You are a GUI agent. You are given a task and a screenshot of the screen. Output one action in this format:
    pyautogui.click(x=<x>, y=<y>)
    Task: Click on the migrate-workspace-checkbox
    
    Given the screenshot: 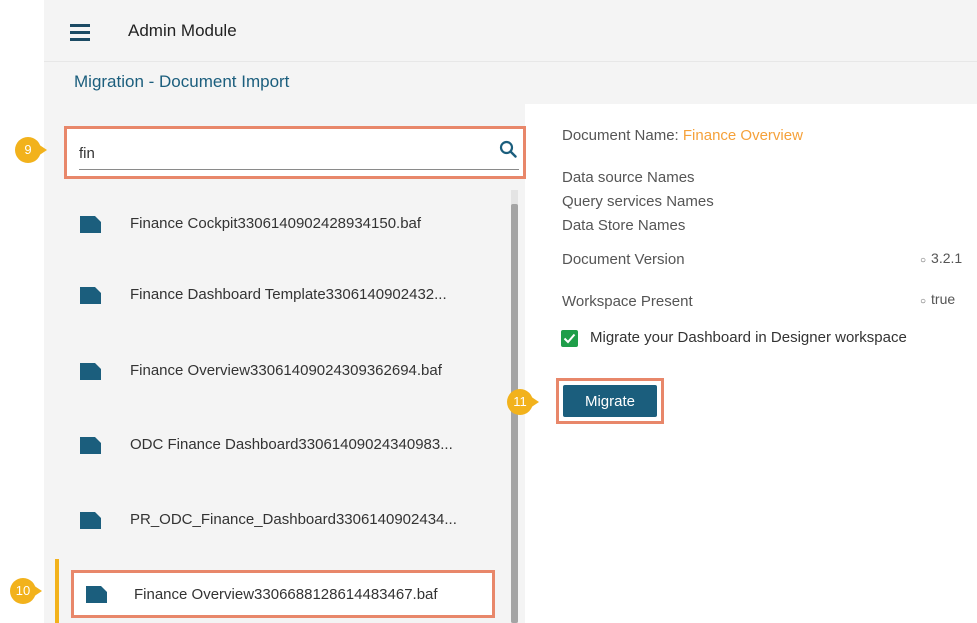 What is the action you would take?
    pyautogui.click(x=569, y=338)
    